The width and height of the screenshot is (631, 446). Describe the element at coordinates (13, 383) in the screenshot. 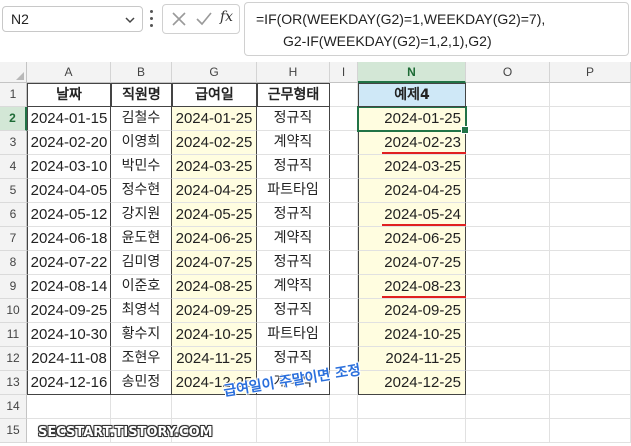

I see `row-header-13: 13` at that location.